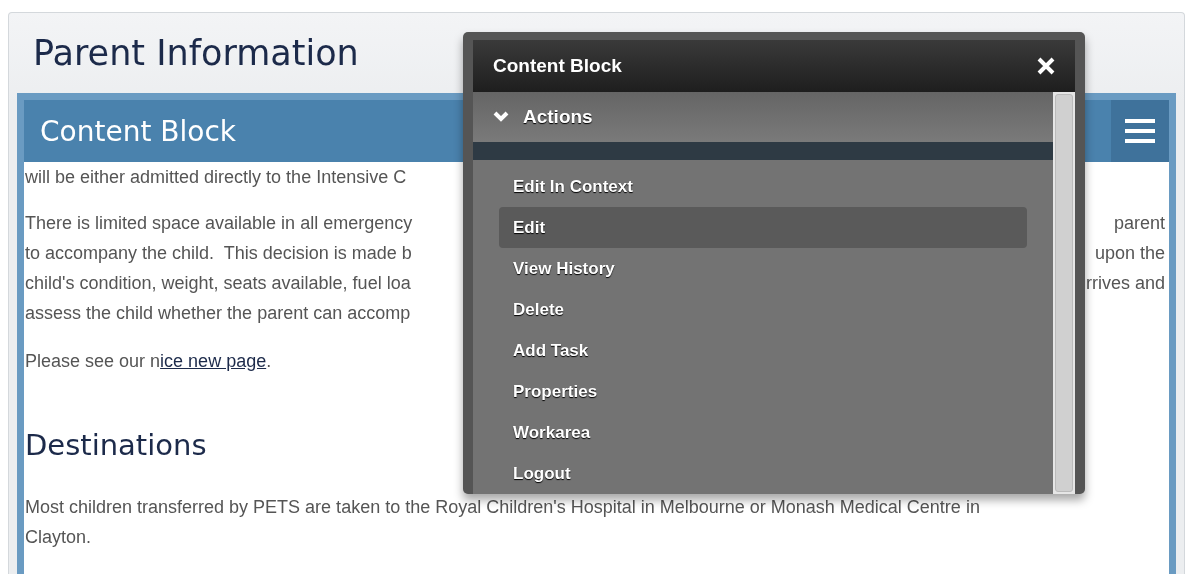  I want to click on menu-item: View History, so click(763, 268).